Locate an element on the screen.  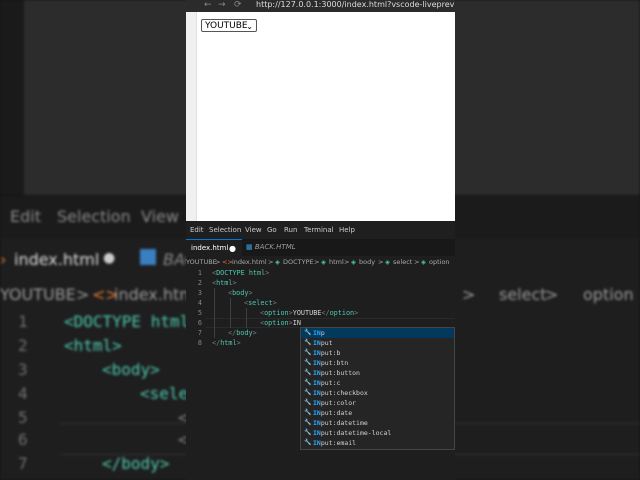
bg-line-number: 4 is located at coordinates (23, 393).